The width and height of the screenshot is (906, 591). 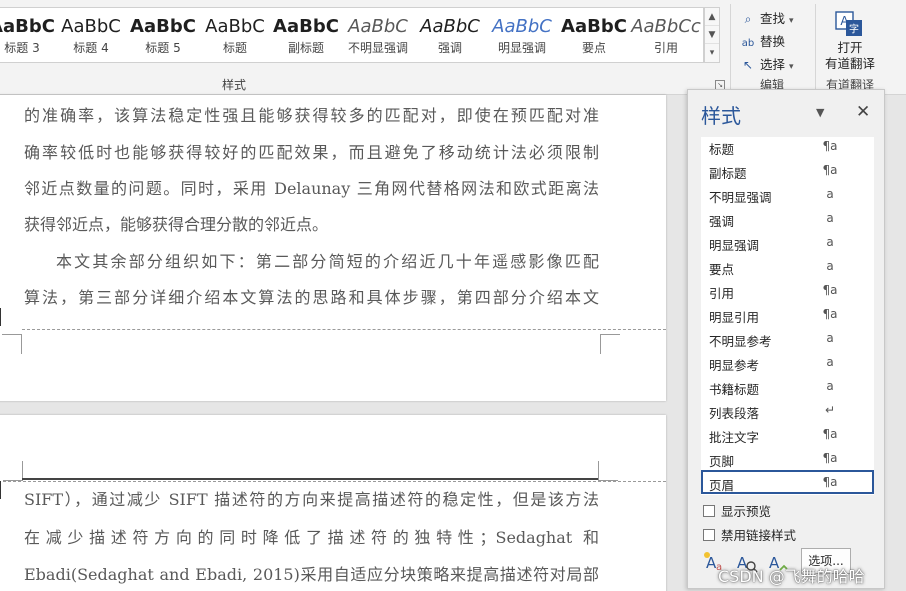 I want to click on style-name: 标题, so click(x=722, y=149).